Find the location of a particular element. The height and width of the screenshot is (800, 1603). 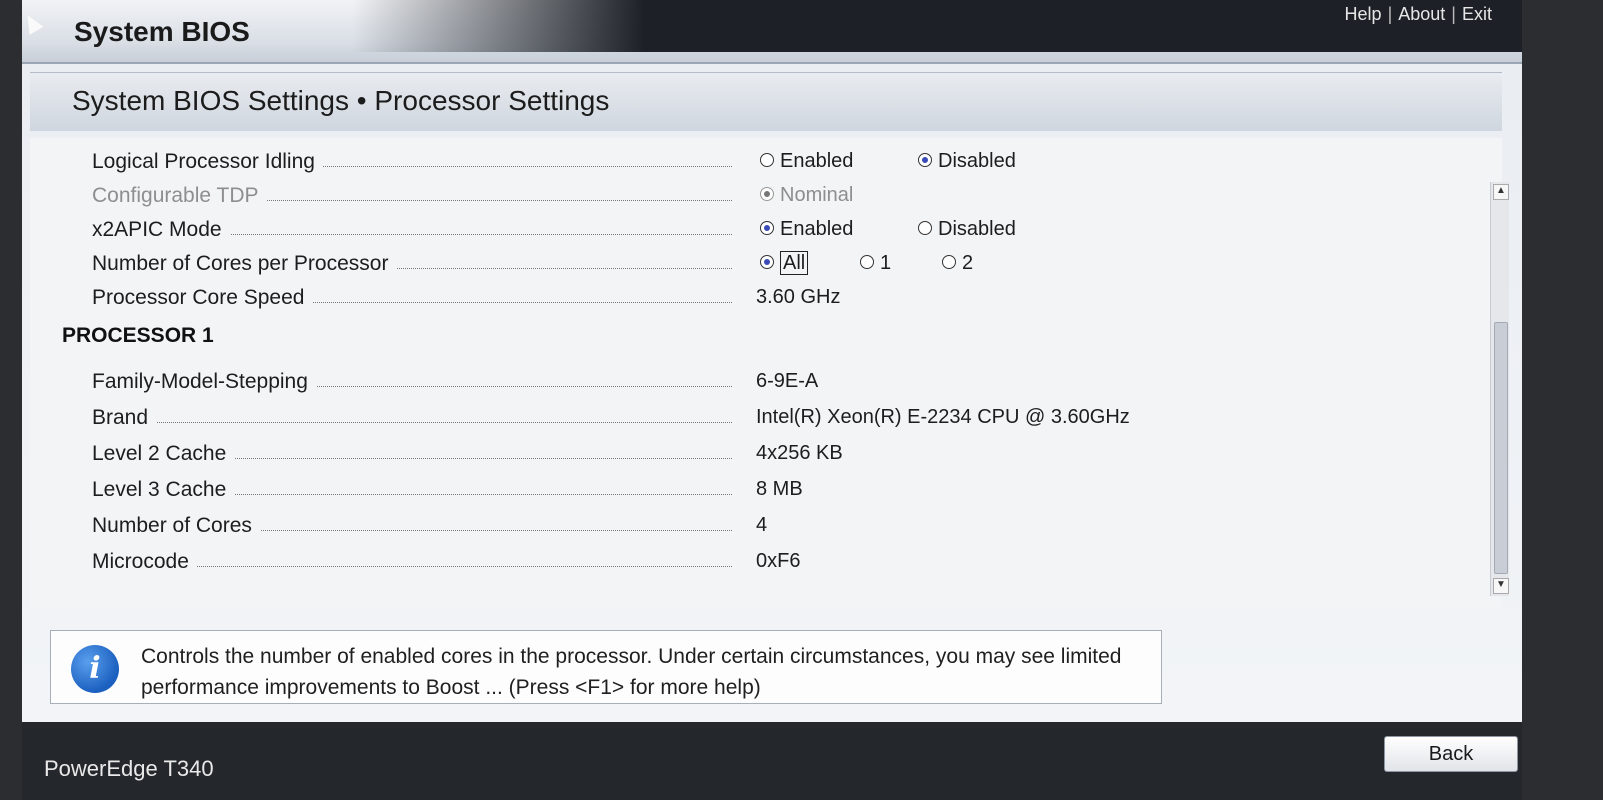

setting-row-core-speed: Processor Core Speed 3.60 GHz is located at coordinates (760, 297).